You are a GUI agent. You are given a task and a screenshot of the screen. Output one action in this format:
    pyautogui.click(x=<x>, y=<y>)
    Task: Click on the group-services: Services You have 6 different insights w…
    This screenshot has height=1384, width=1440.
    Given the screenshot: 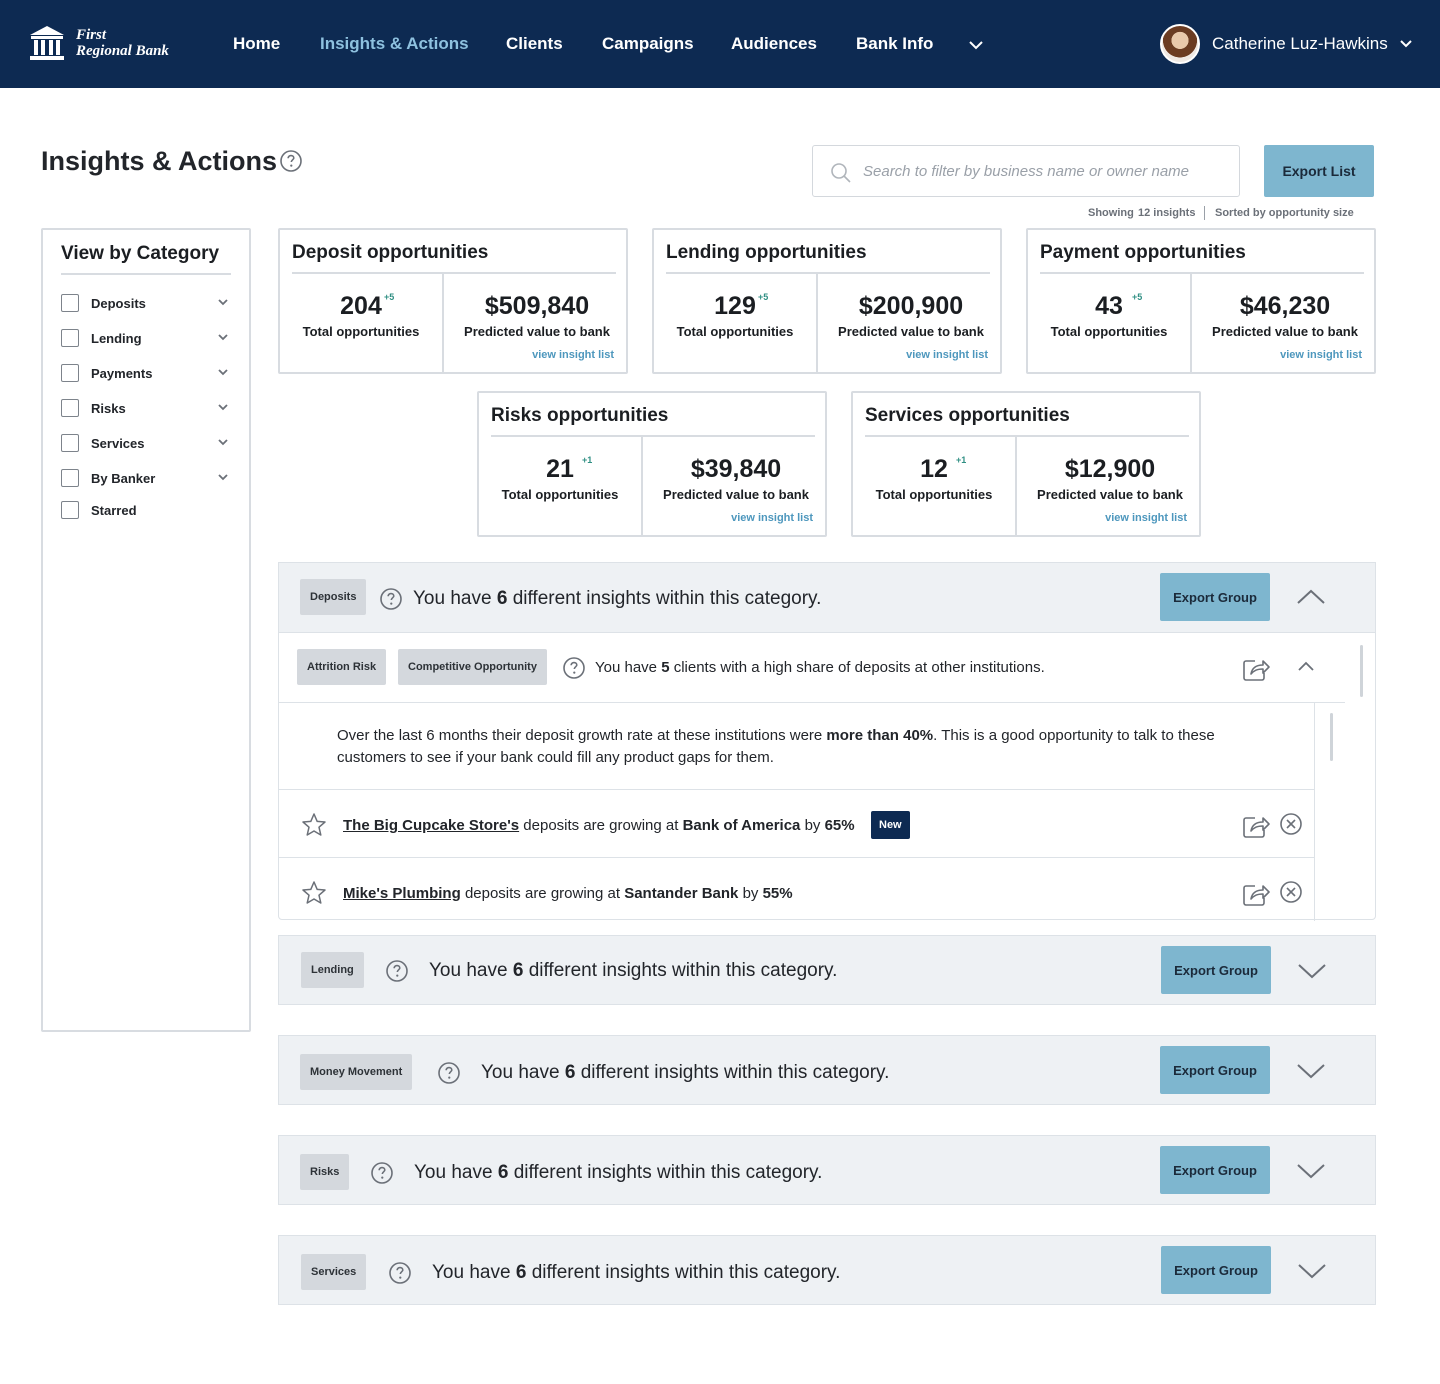 What is the action you would take?
    pyautogui.click(x=827, y=1270)
    